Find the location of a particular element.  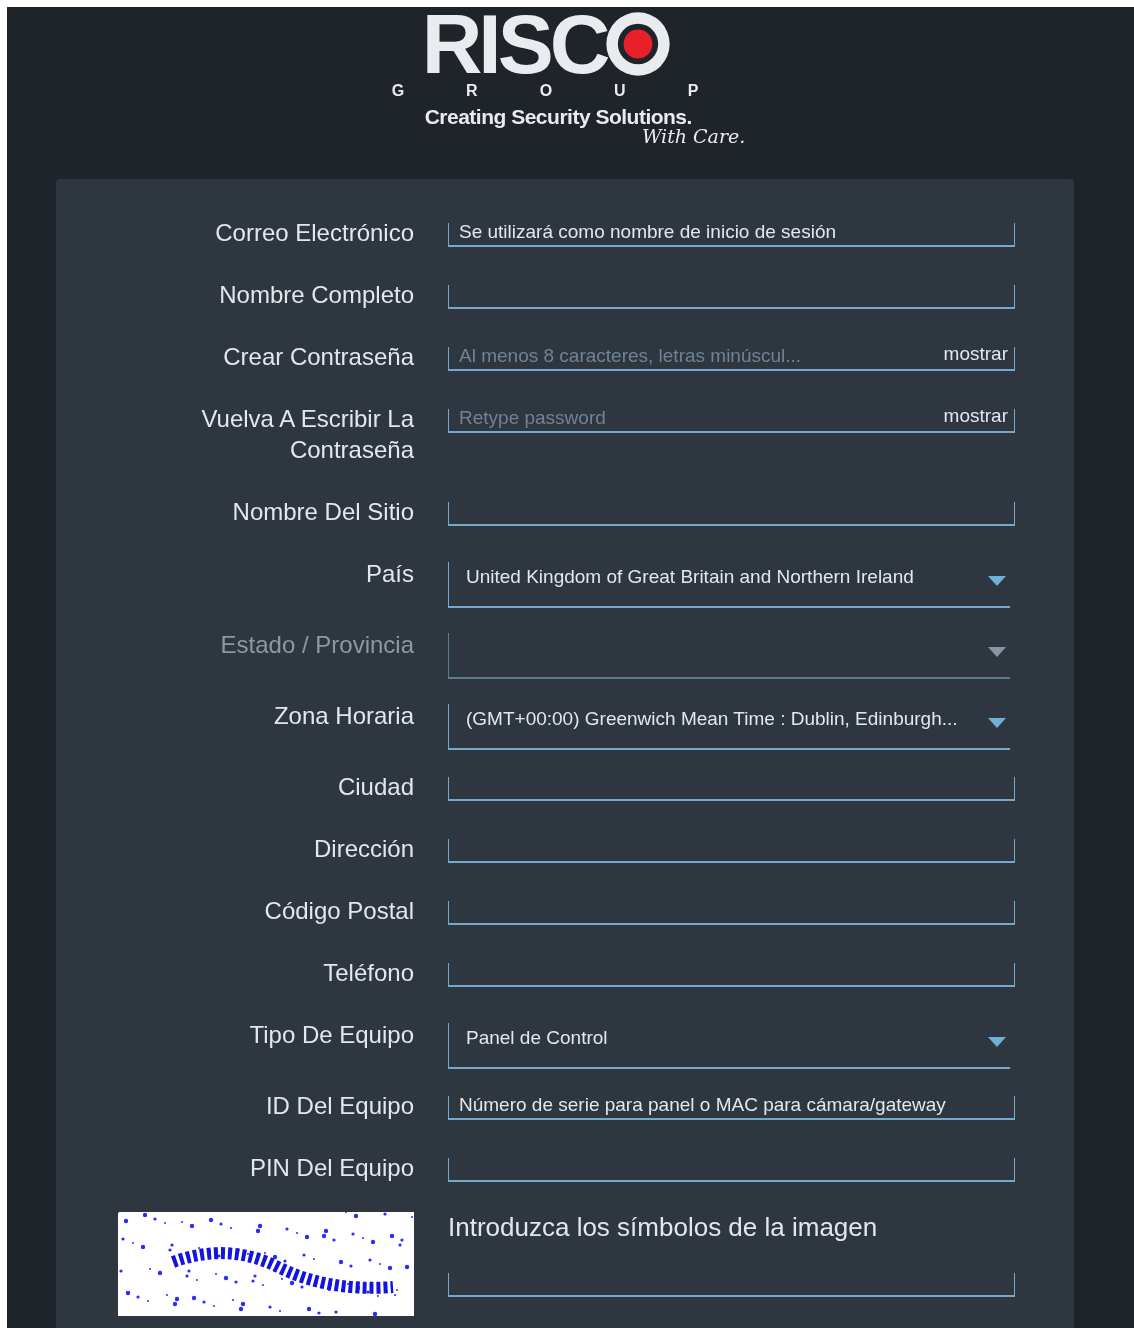

field-label: Código Postal is located at coordinates (338, 911).